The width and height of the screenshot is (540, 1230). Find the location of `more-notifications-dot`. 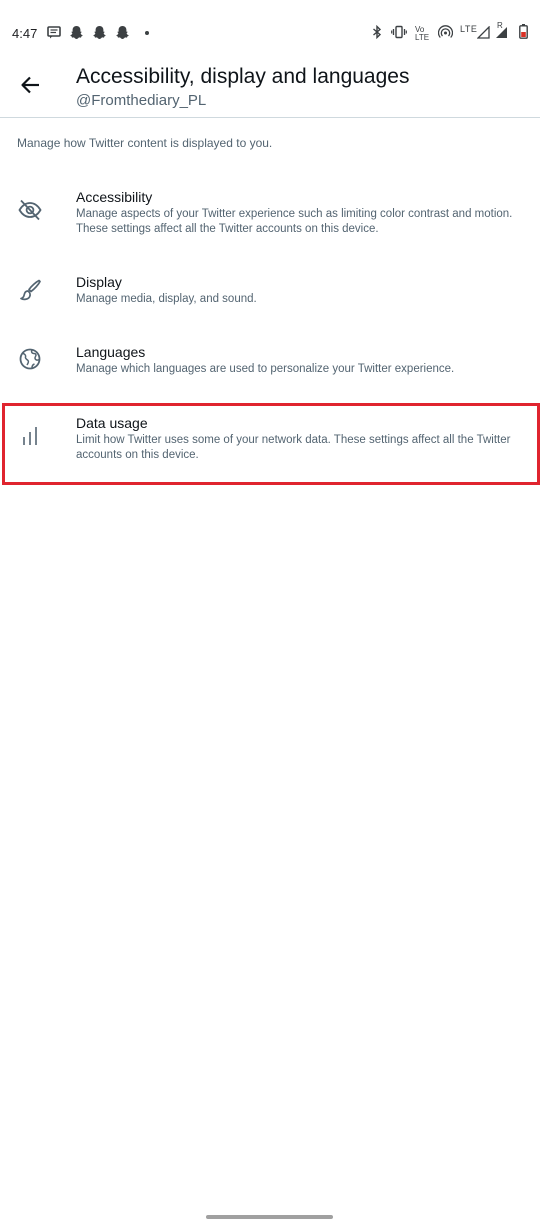

more-notifications-dot is located at coordinates (147, 33).